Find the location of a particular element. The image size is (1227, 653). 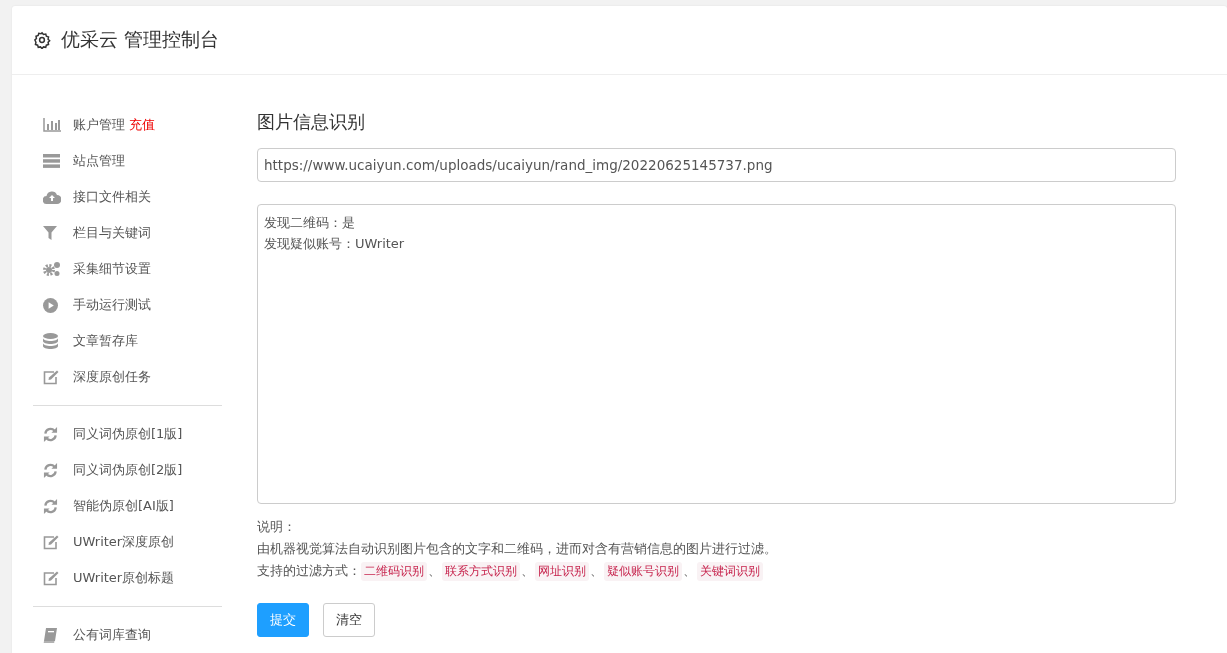

cloud-upload-icon is located at coordinates (52, 197).